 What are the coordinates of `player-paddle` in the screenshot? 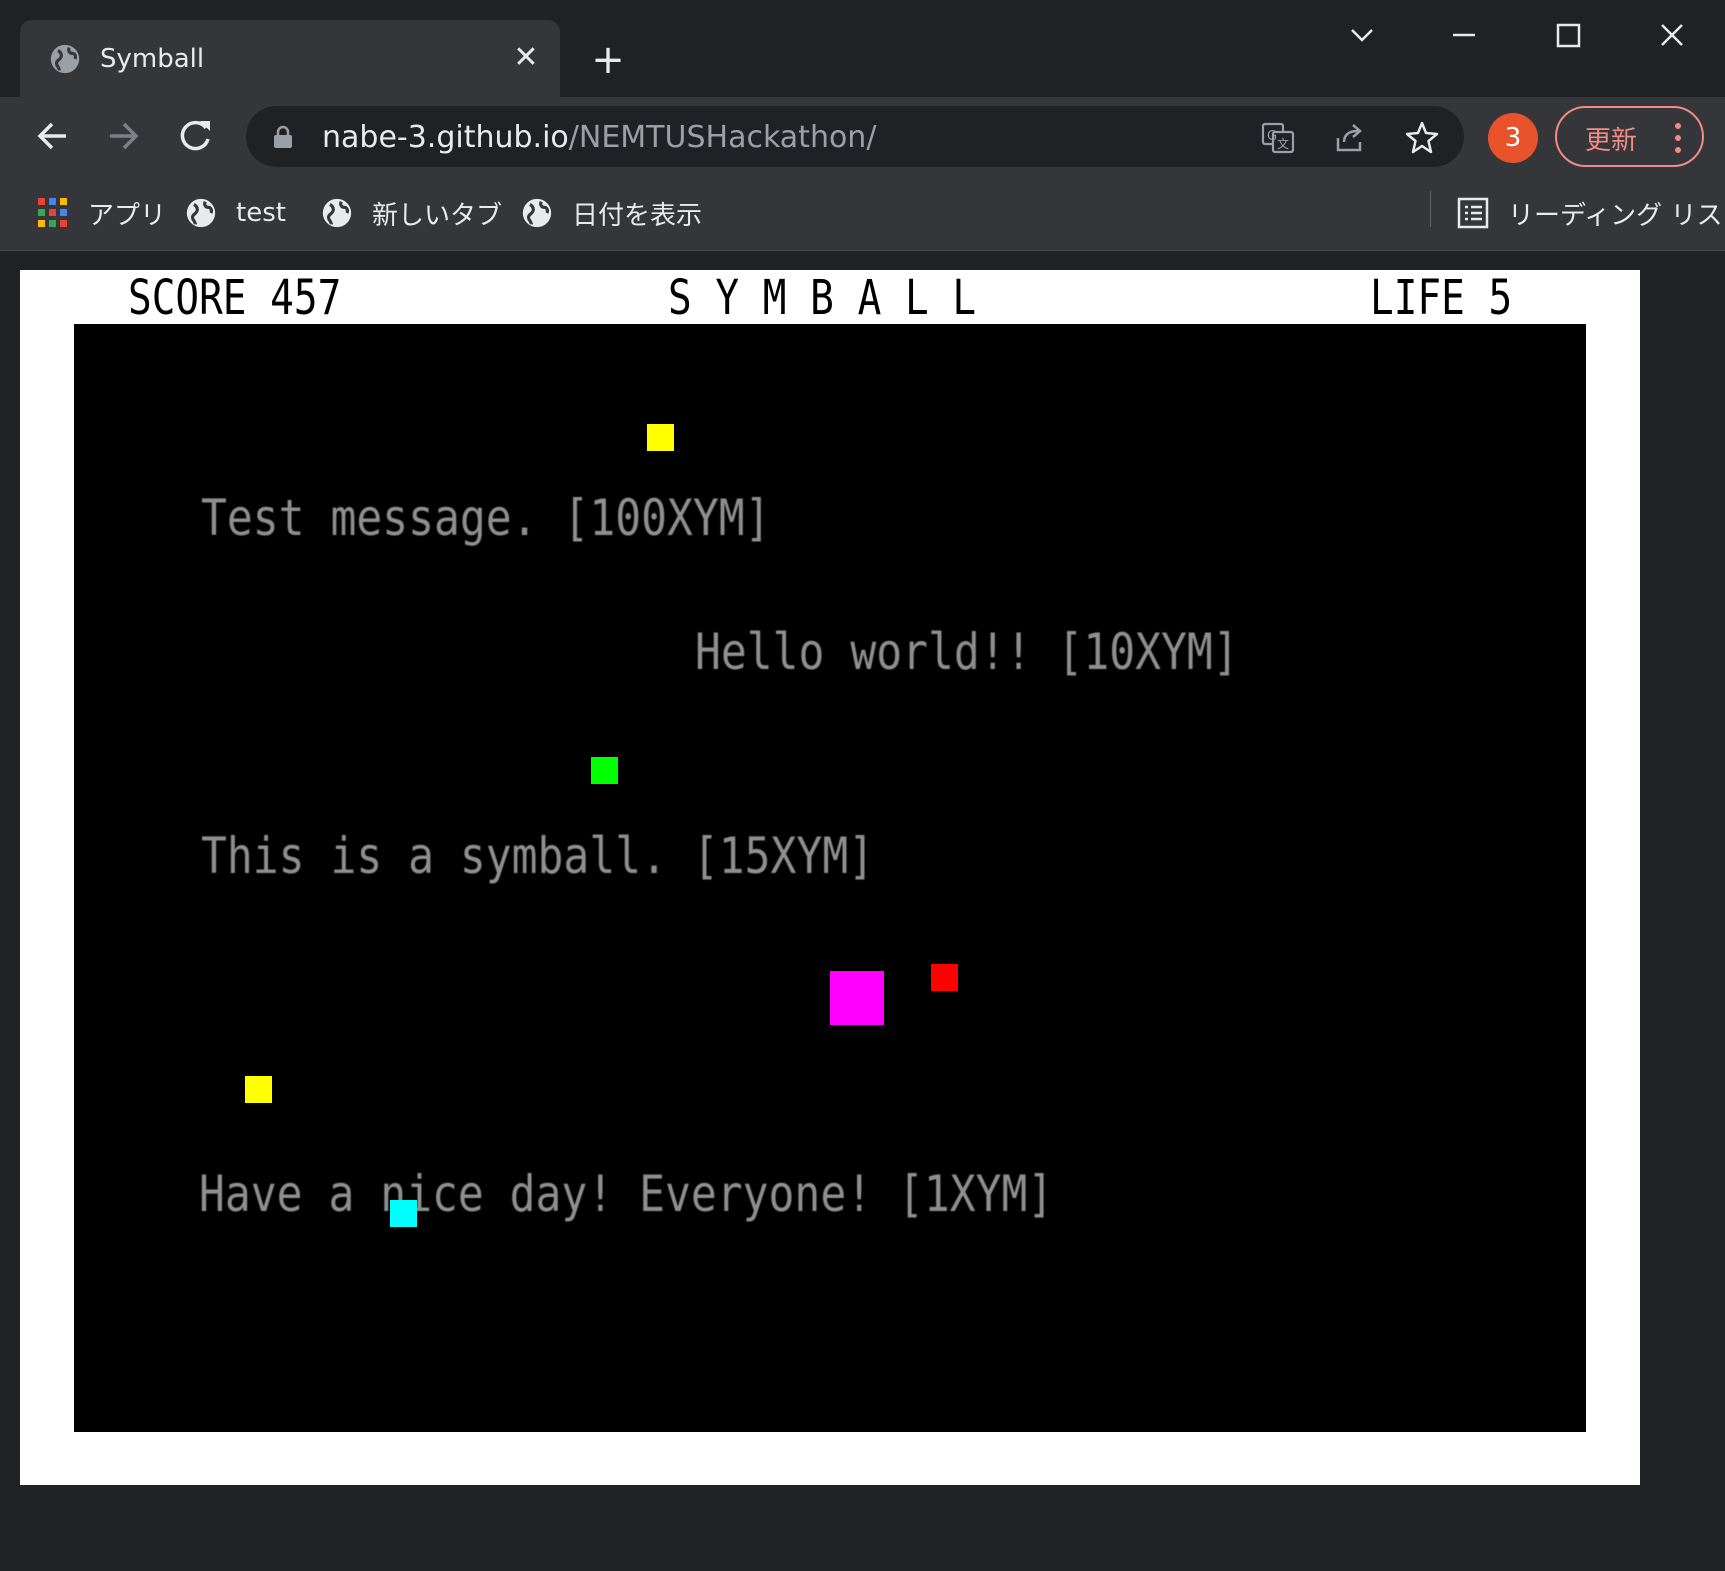 It's located at (857, 998).